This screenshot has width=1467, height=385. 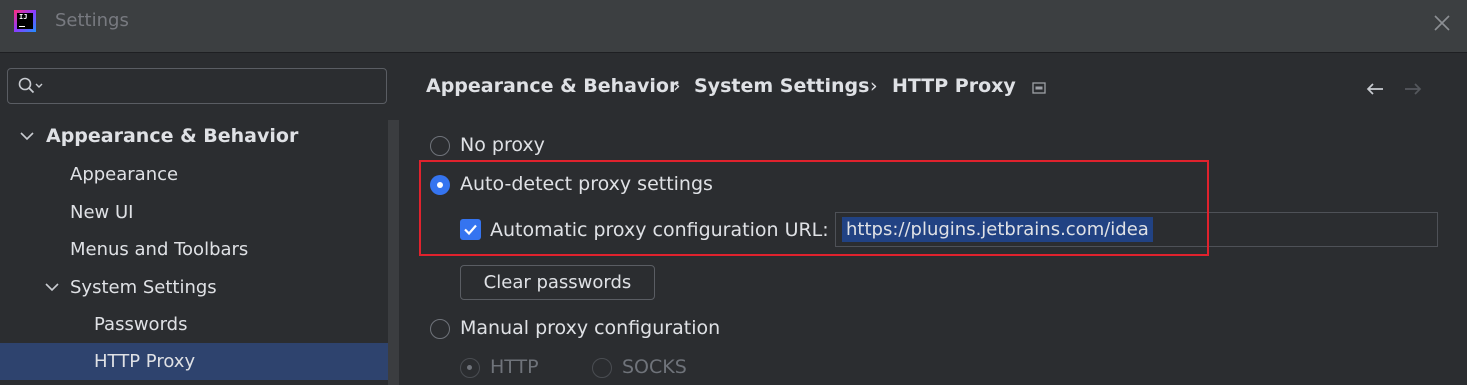 I want to click on http-type-radio, so click(x=470, y=368).